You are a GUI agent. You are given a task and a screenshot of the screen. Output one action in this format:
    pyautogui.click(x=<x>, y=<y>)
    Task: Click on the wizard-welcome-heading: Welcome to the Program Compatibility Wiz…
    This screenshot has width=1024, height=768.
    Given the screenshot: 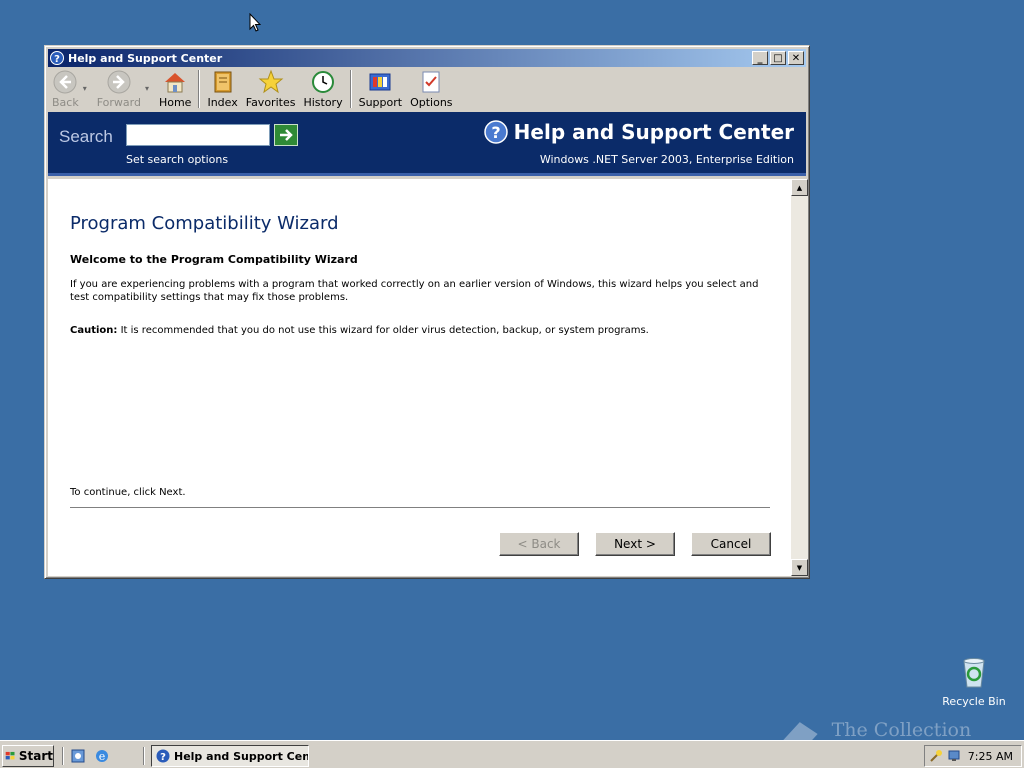 What is the action you would take?
    pyautogui.click(x=214, y=259)
    